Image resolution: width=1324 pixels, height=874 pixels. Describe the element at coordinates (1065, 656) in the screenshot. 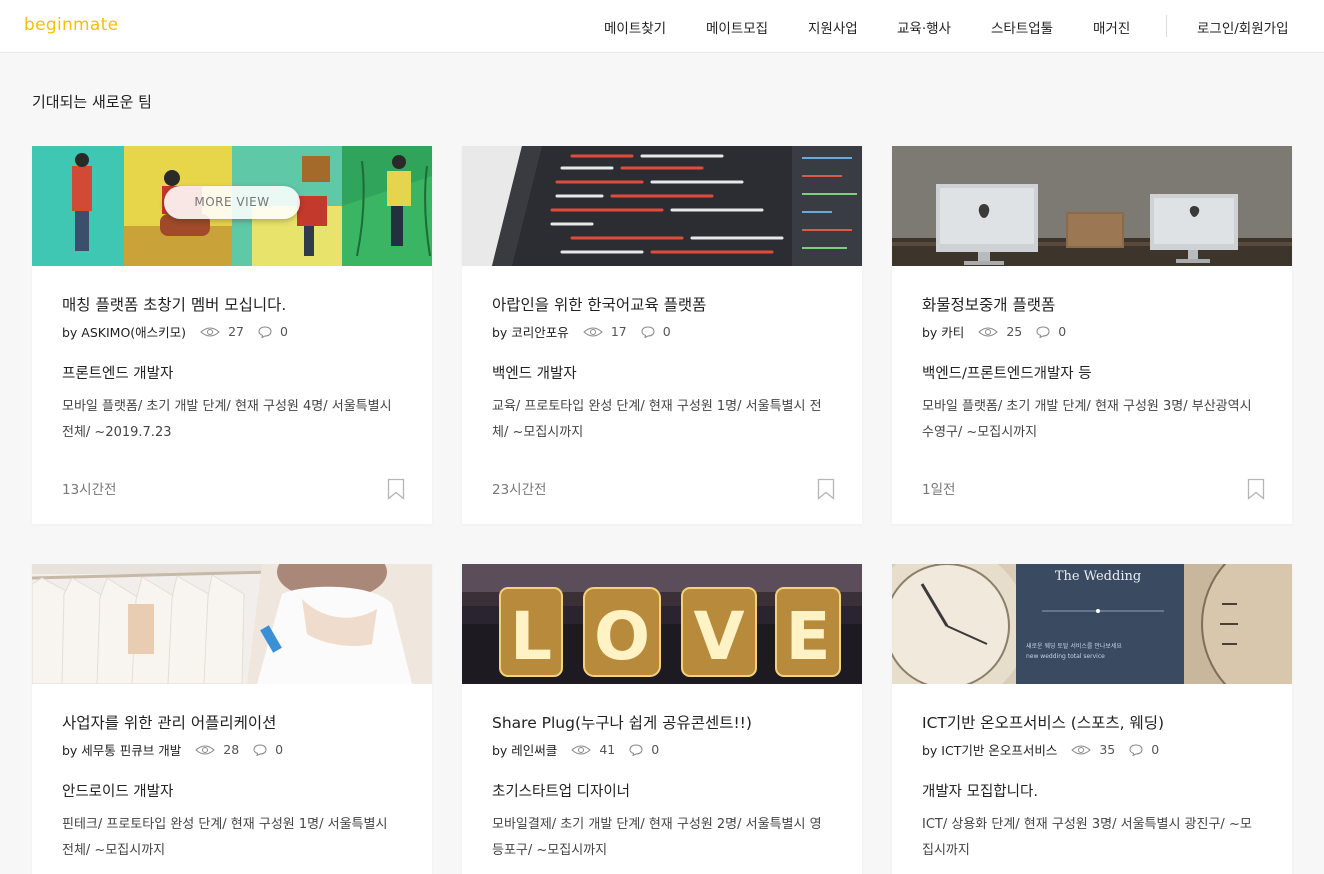

I see `wedding-line-2: new wedding total service` at that location.